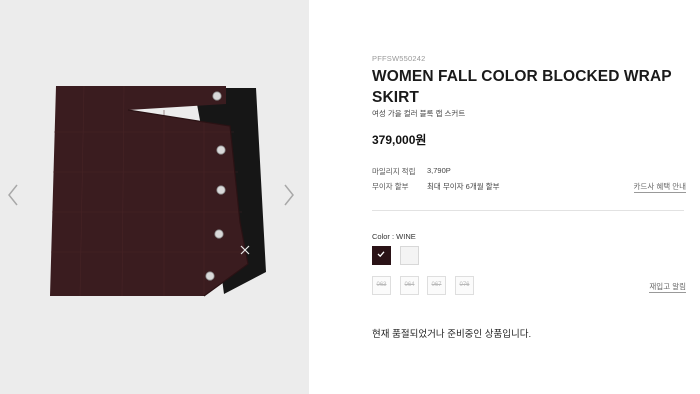 The width and height of the screenshot is (700, 394). What do you see at coordinates (522, 87) in the screenshot?
I see `product-title: WOMEN FALL COLOR BLOCKED WRAP SKIRT` at bounding box center [522, 87].